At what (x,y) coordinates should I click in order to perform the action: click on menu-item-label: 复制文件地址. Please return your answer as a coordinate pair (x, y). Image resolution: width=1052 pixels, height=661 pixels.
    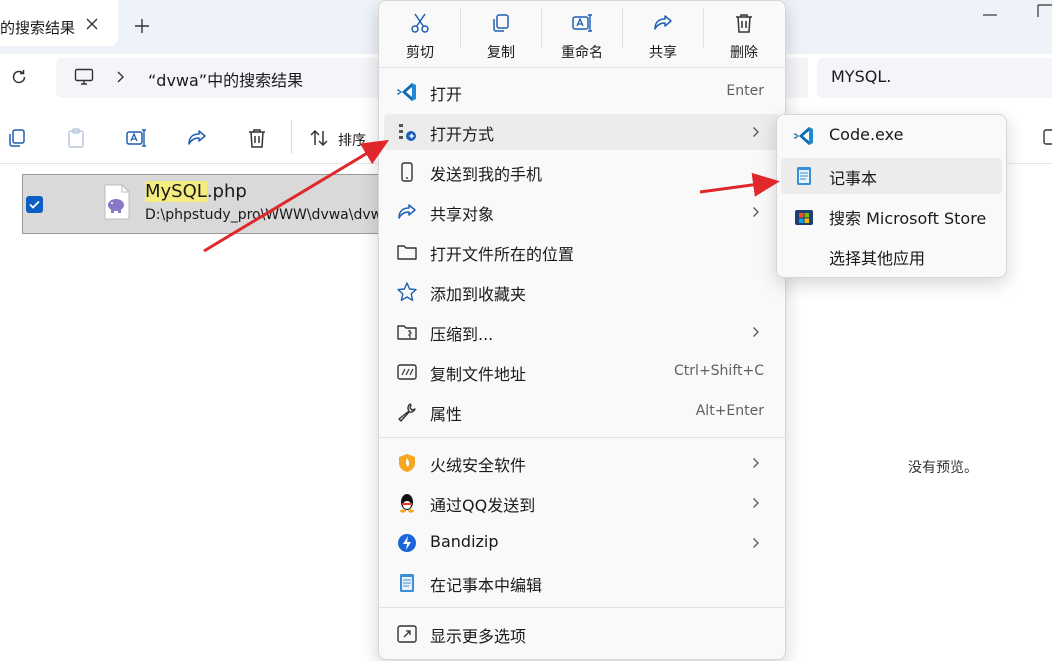
    Looking at the image, I should click on (478, 374).